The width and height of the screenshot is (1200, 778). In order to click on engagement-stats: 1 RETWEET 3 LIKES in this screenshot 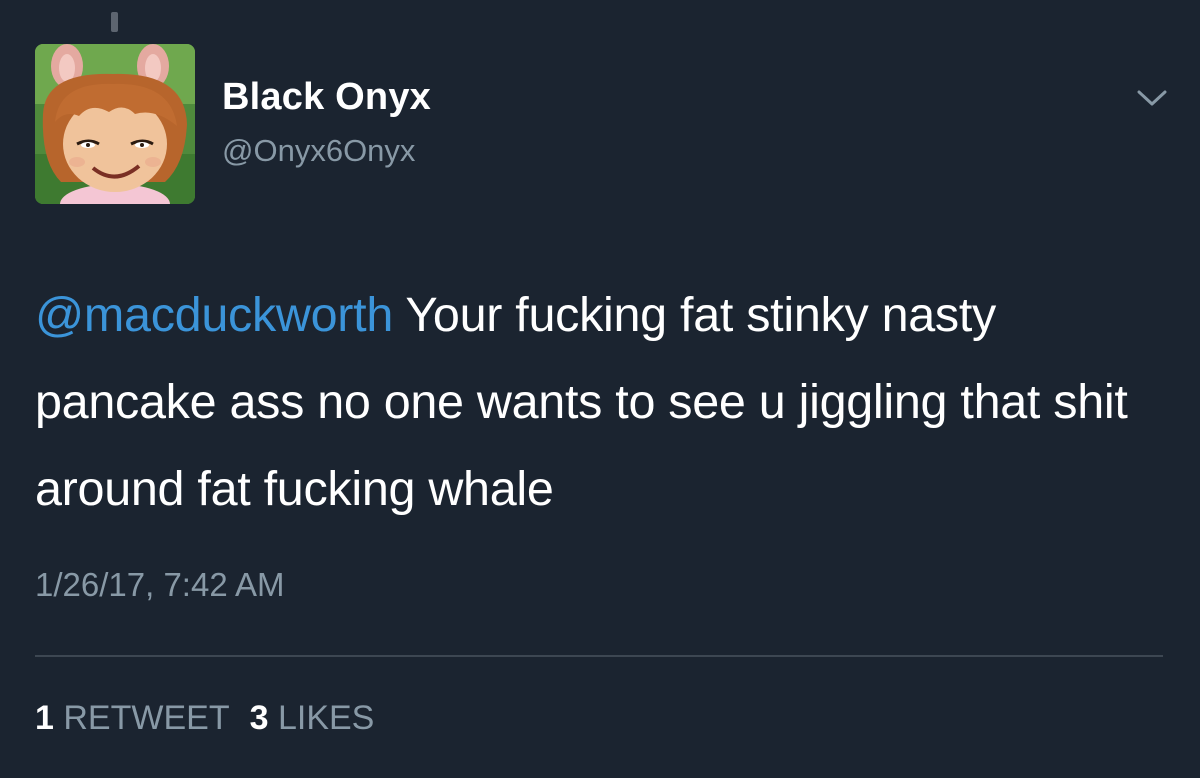, I will do `click(214, 718)`.